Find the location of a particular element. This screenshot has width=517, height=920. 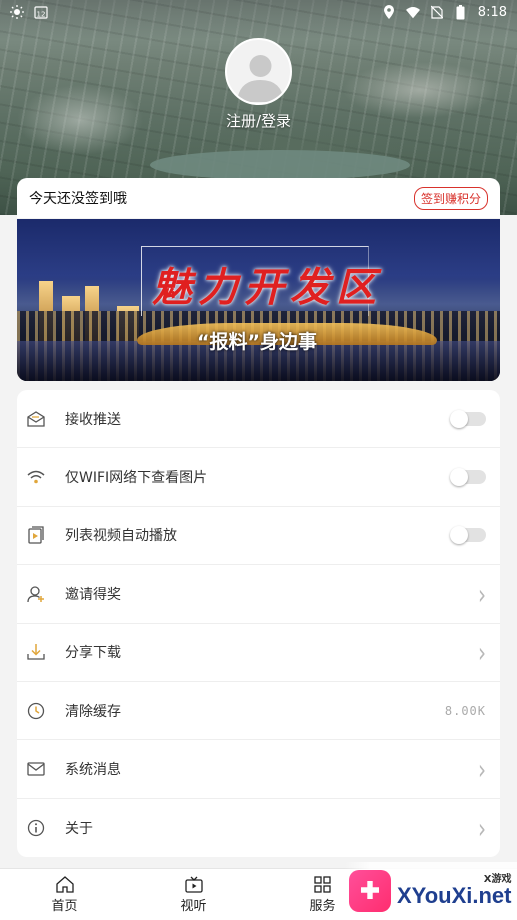

status-time: 8:18 is located at coordinates (492, 12).